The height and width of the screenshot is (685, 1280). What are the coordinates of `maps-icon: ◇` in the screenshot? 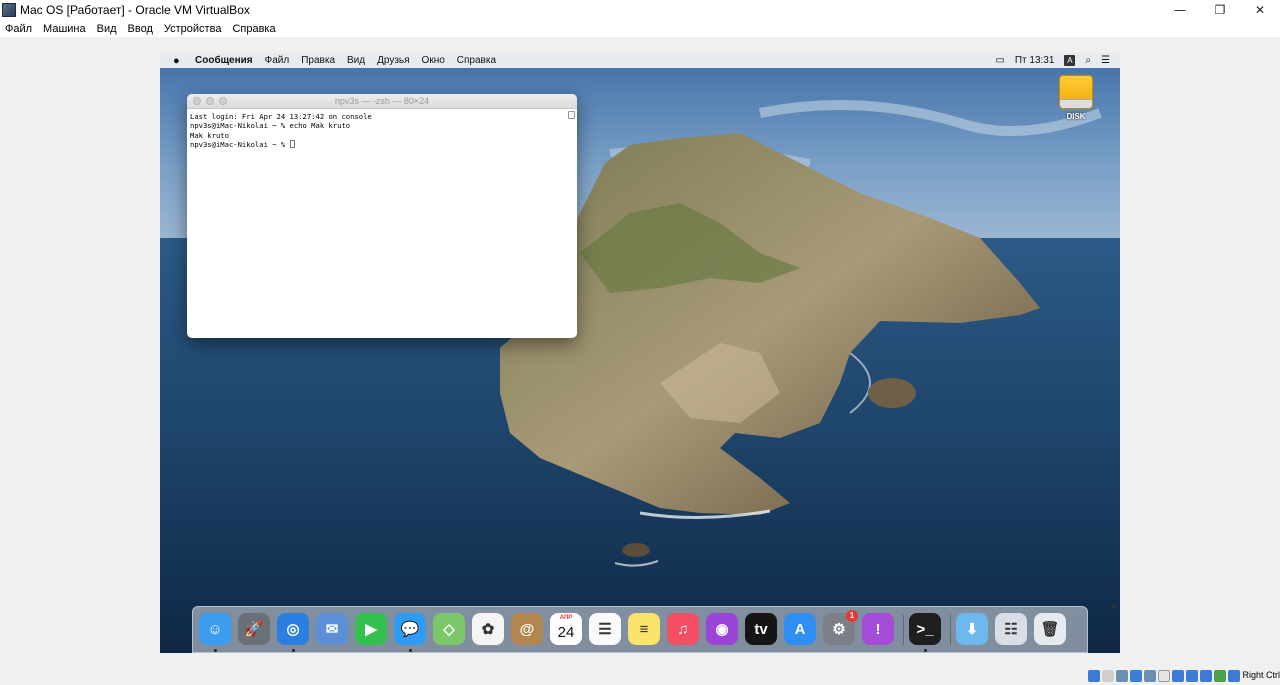 It's located at (449, 629).